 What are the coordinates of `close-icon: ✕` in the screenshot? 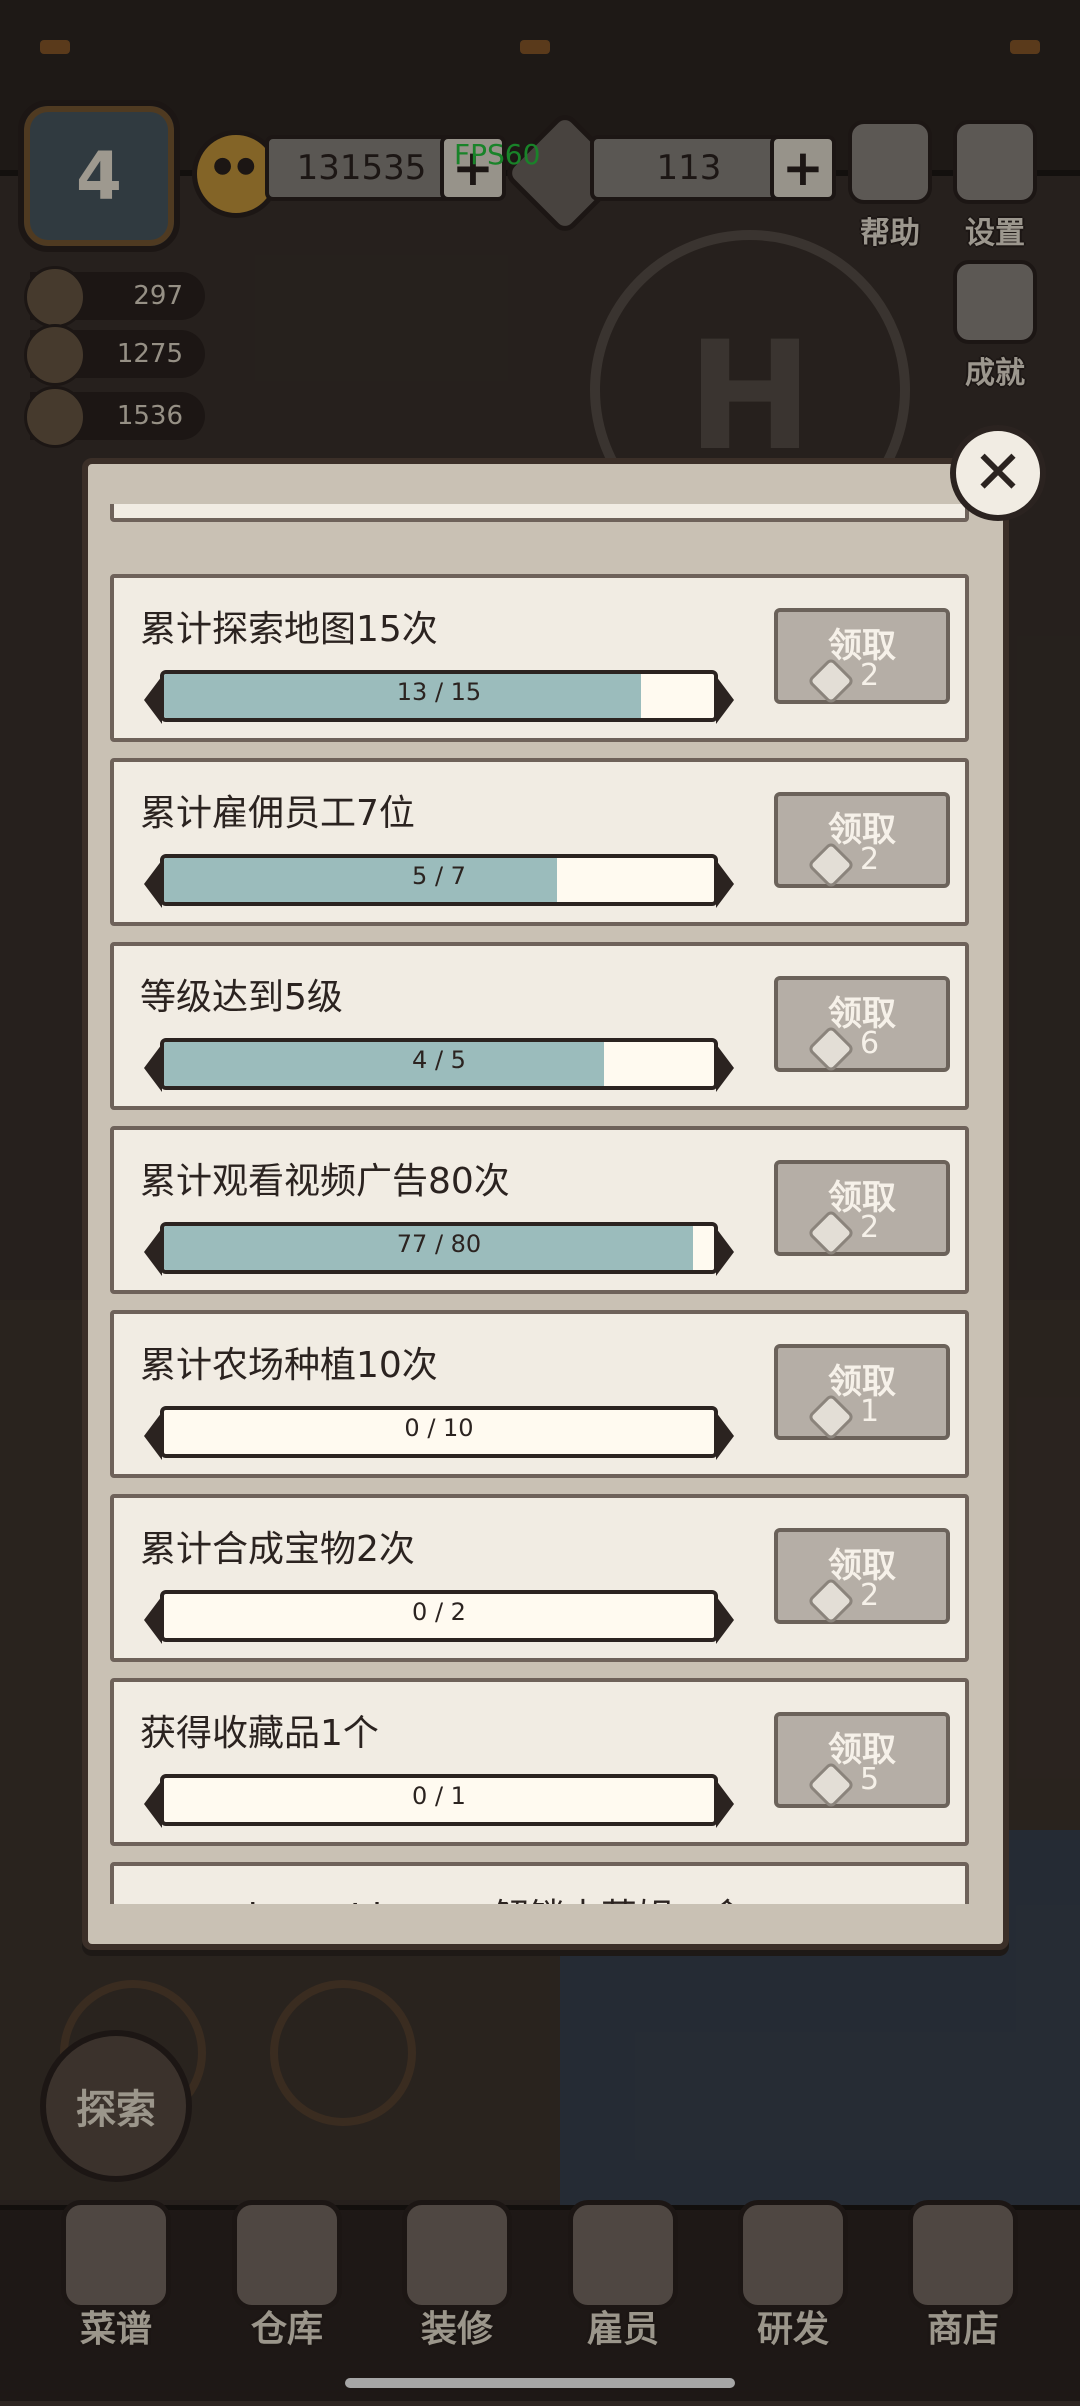 It's located at (998, 473).